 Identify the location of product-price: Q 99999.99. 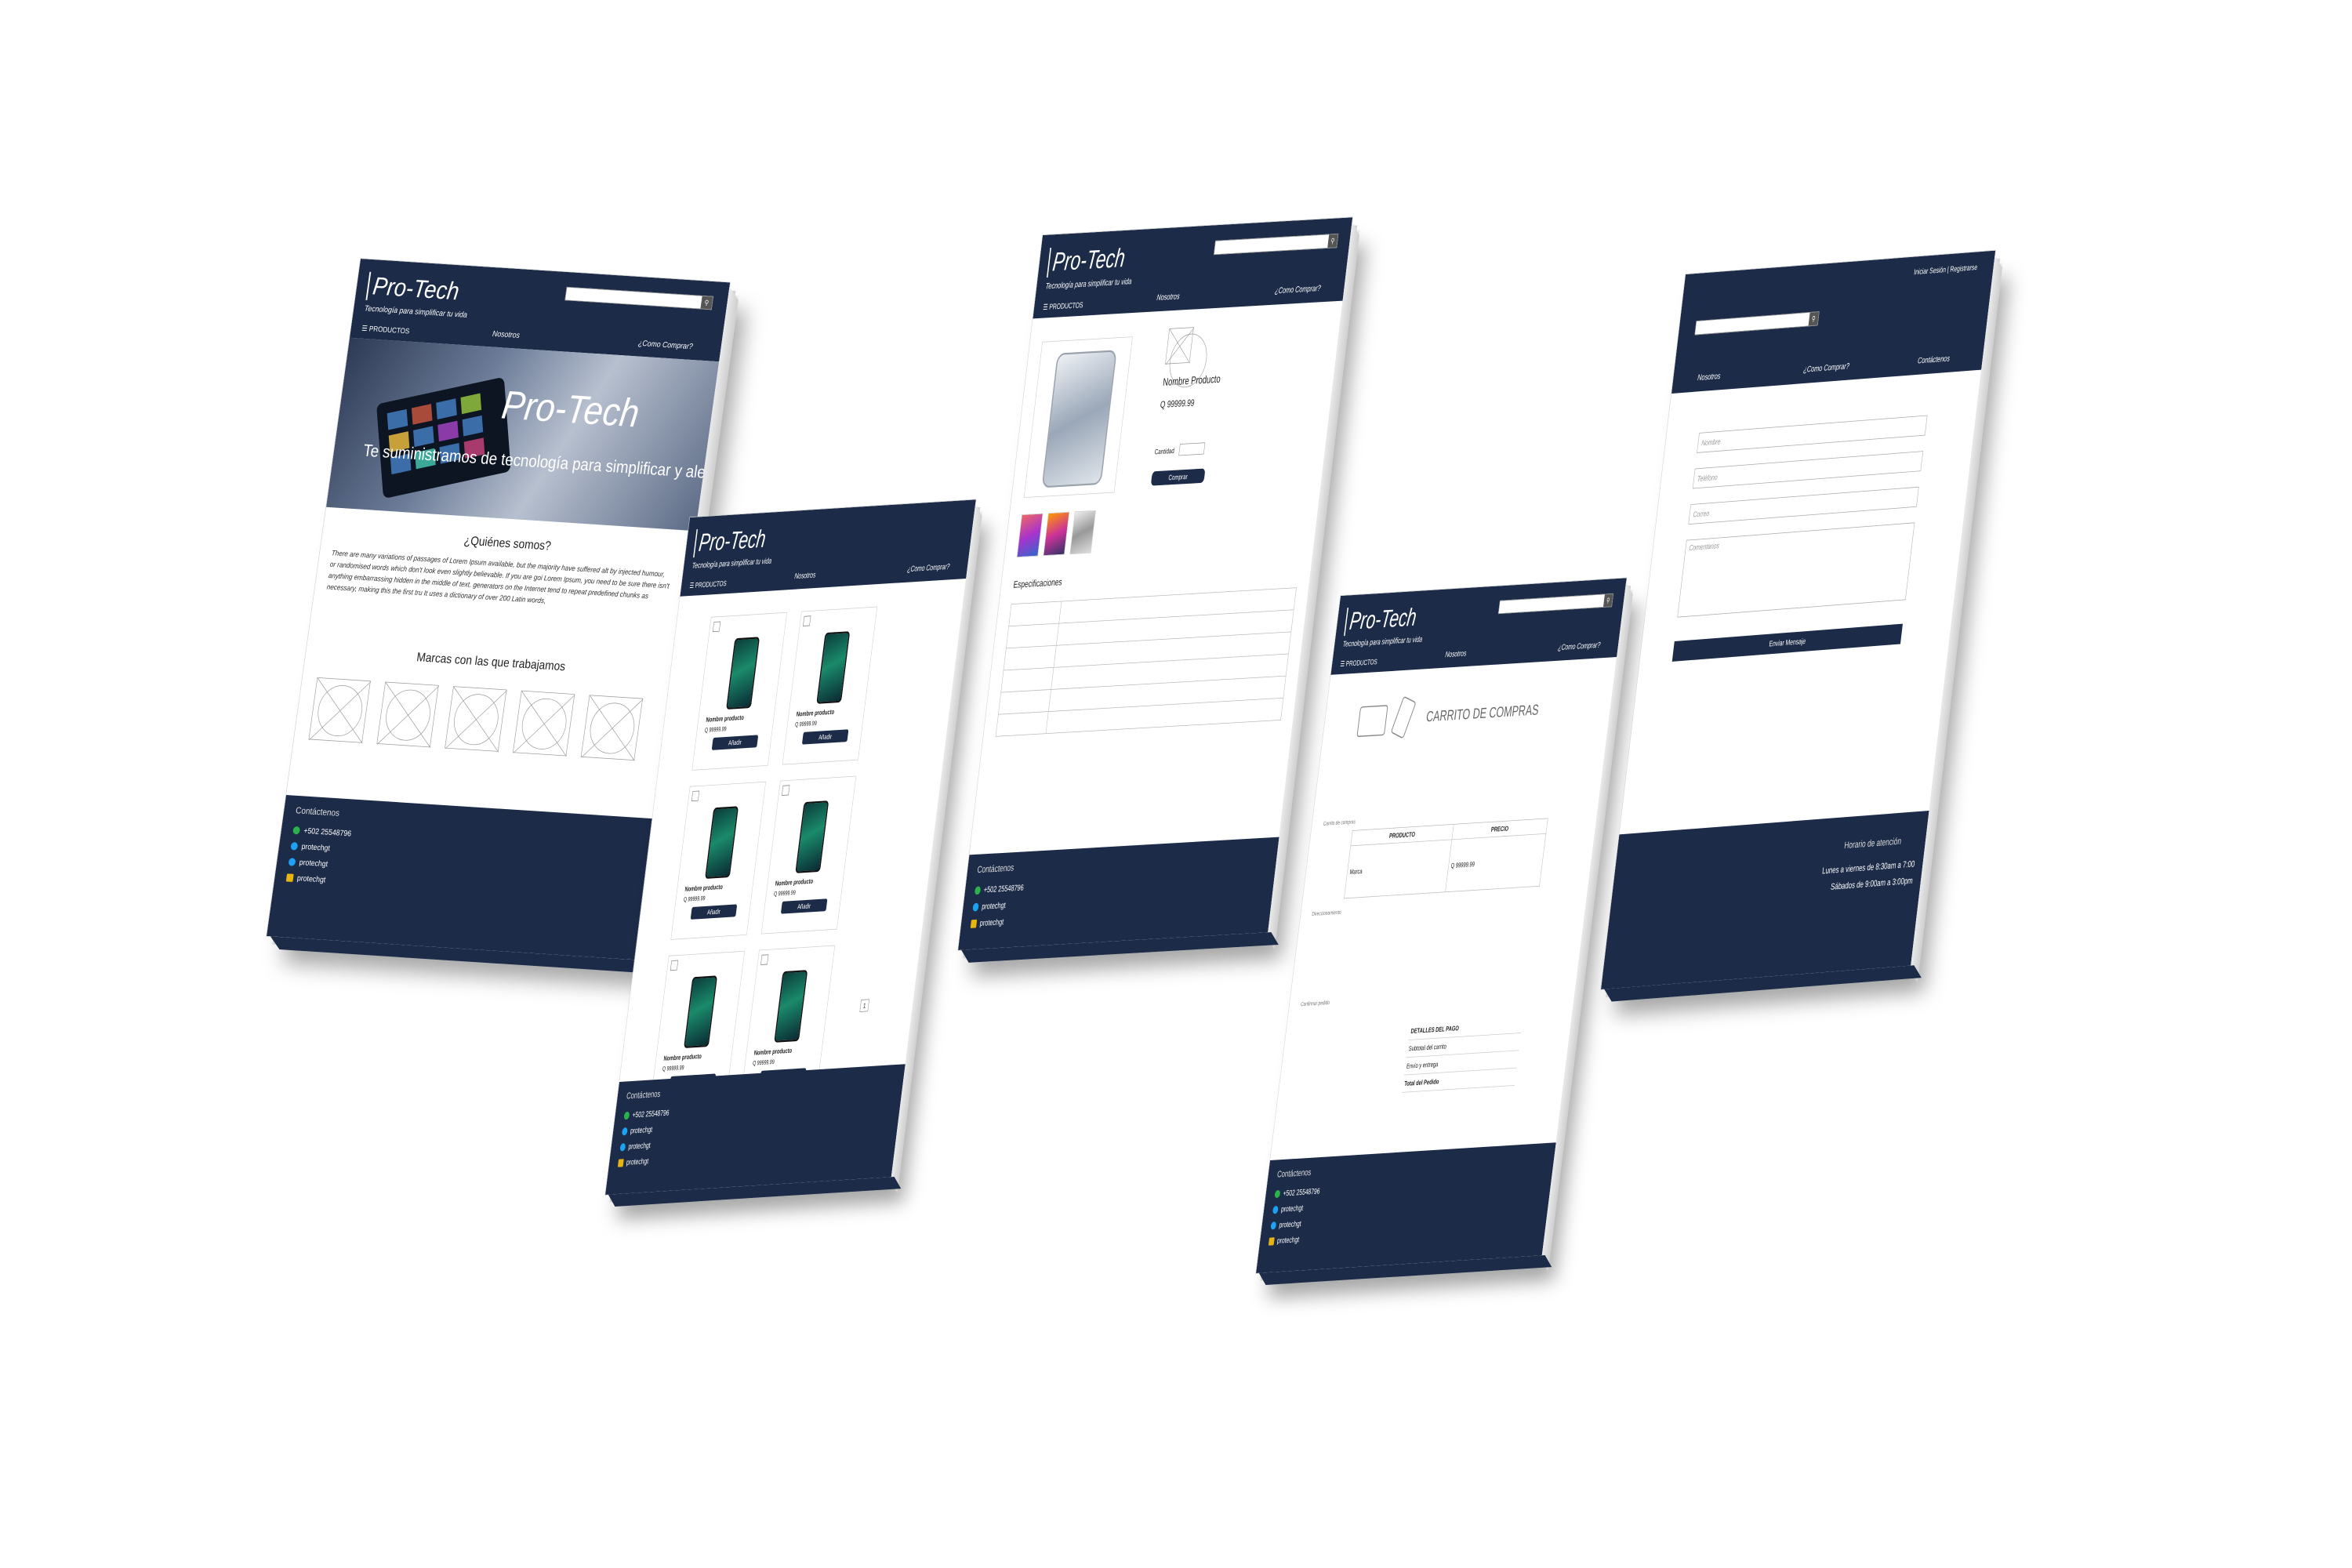
(694, 899).